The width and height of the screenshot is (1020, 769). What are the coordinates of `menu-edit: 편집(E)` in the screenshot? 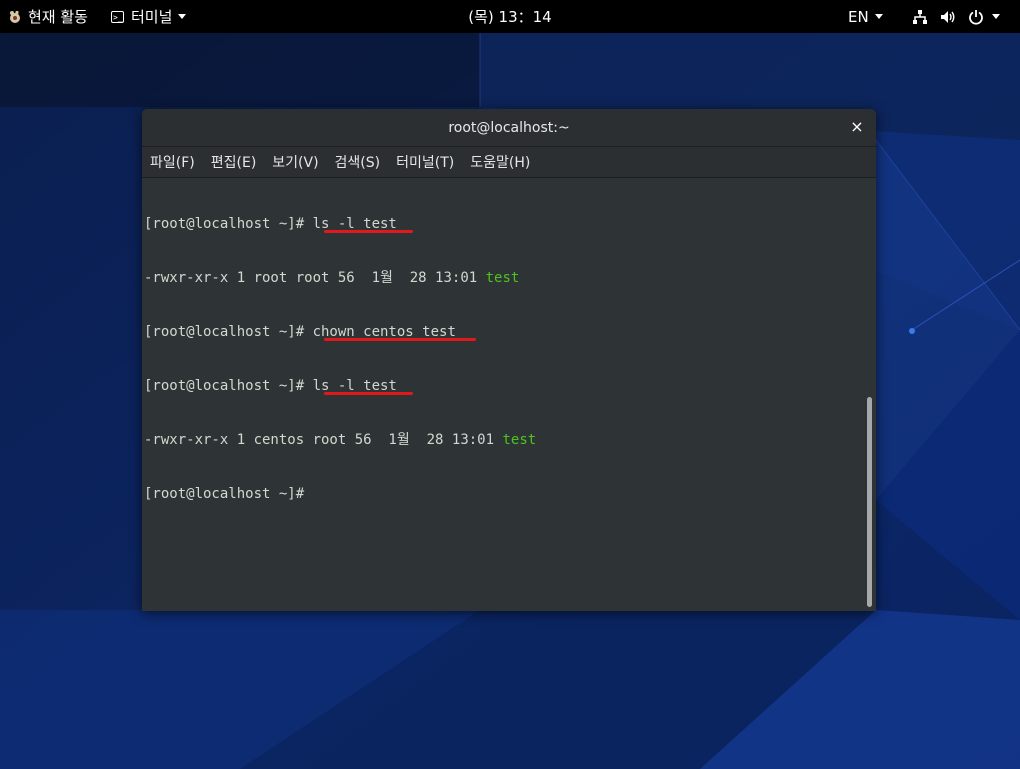 It's located at (234, 162).